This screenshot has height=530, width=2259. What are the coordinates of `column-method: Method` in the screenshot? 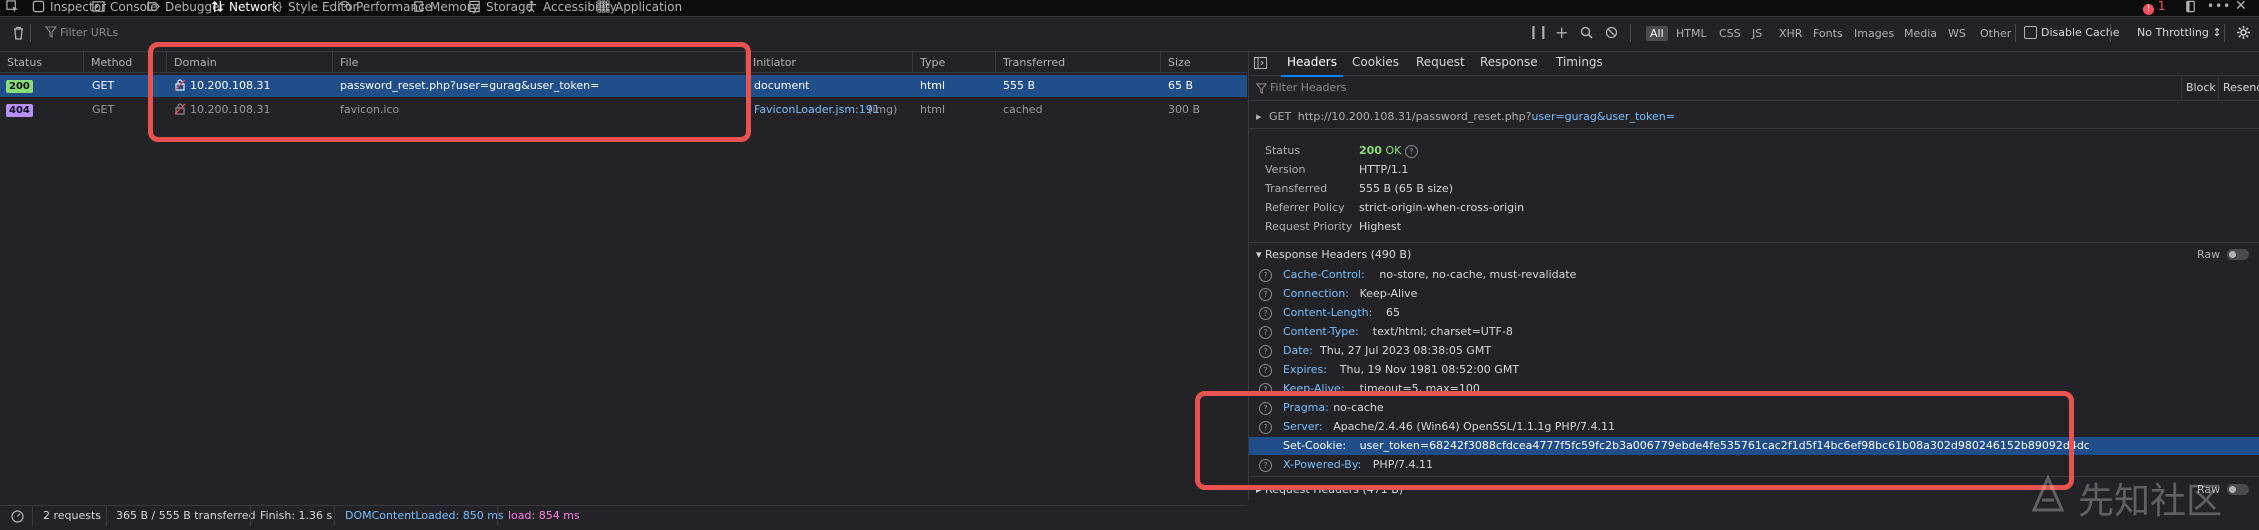 It's located at (111, 62).